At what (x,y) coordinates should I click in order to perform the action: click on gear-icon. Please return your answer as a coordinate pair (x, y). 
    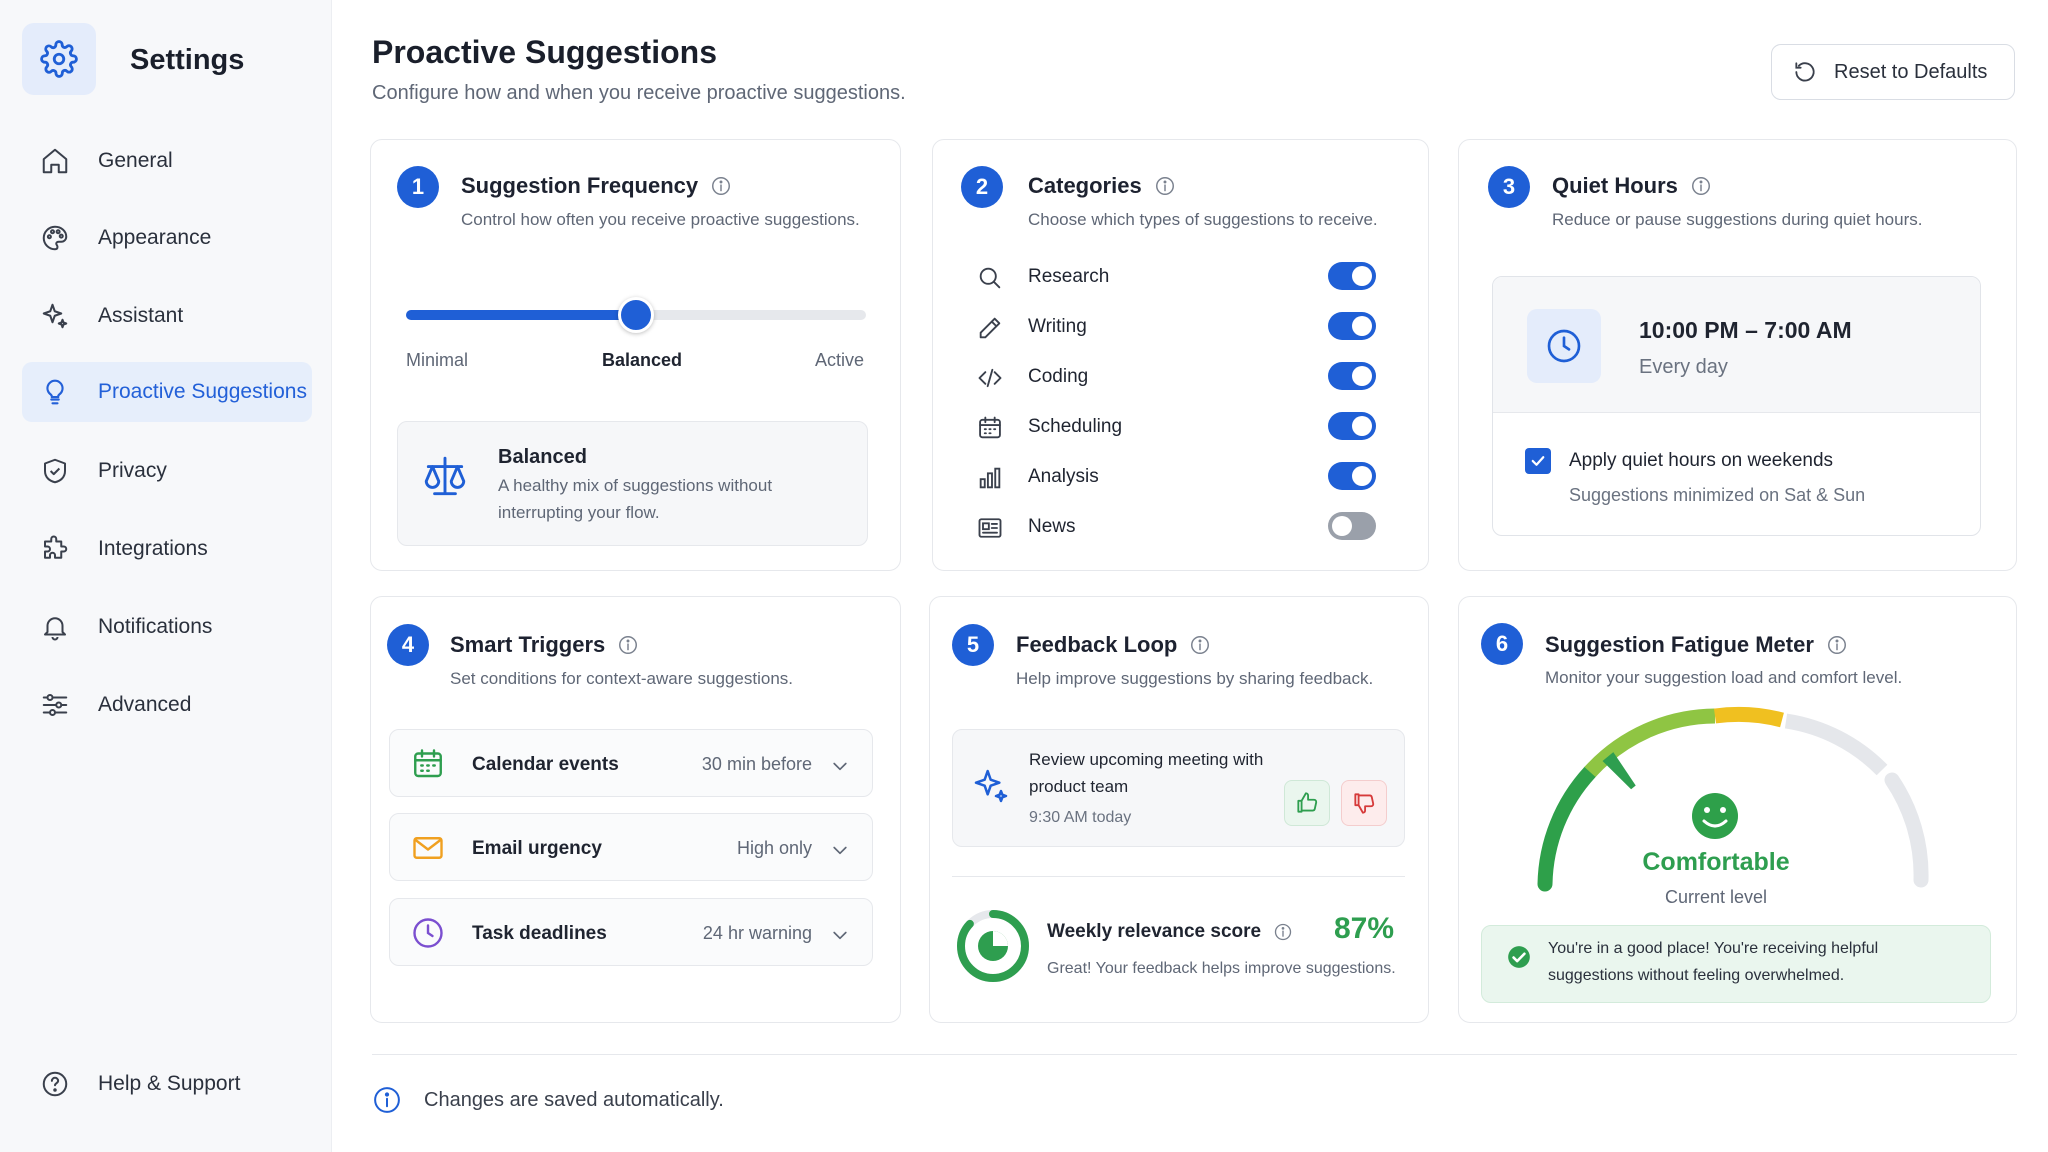
    Looking at the image, I should click on (59, 59).